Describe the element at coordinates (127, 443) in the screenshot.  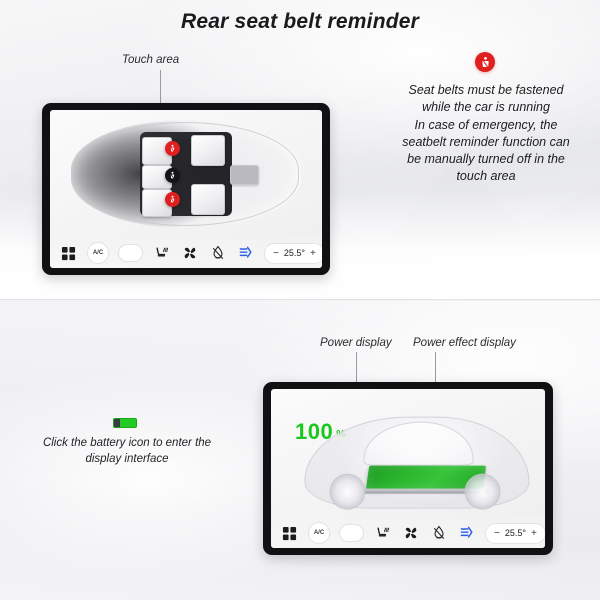
I see `battery-hint-line: Click the battery icon to enter the` at that location.